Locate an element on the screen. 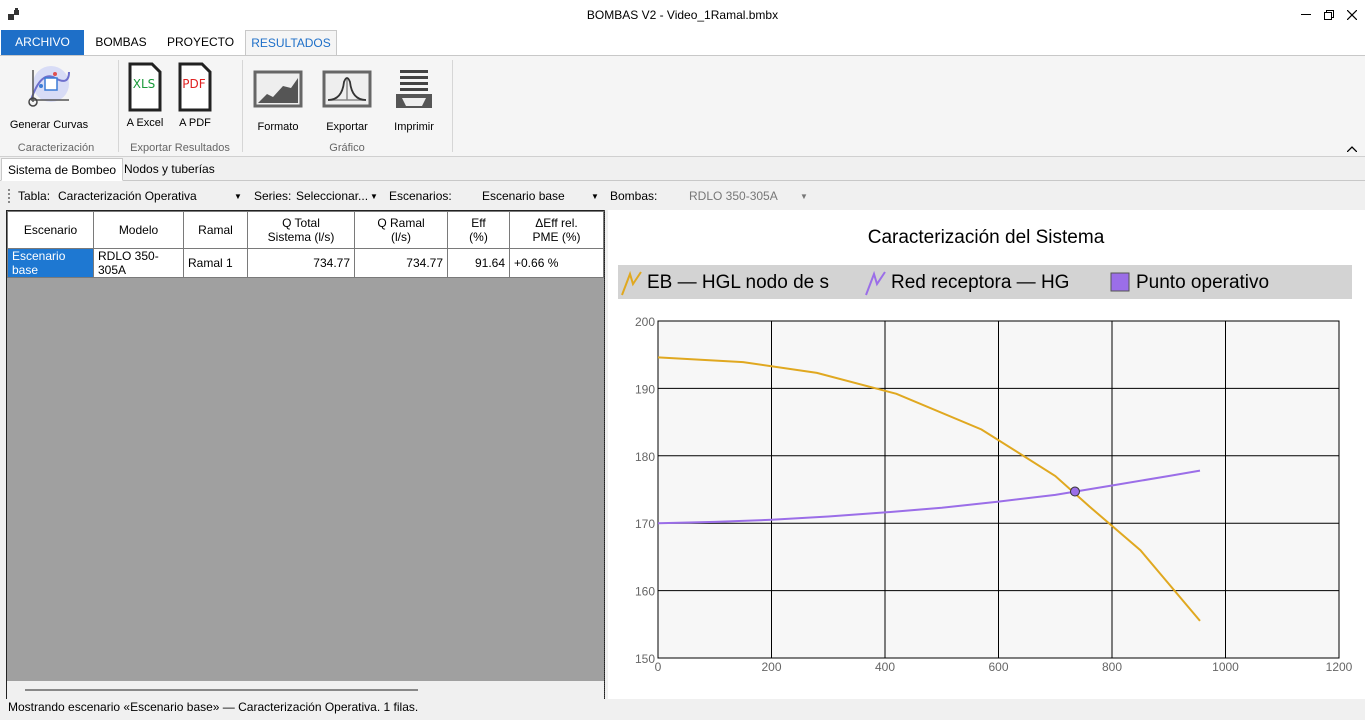  column-header: Q Total Sistema (l/s) is located at coordinates (301, 230).